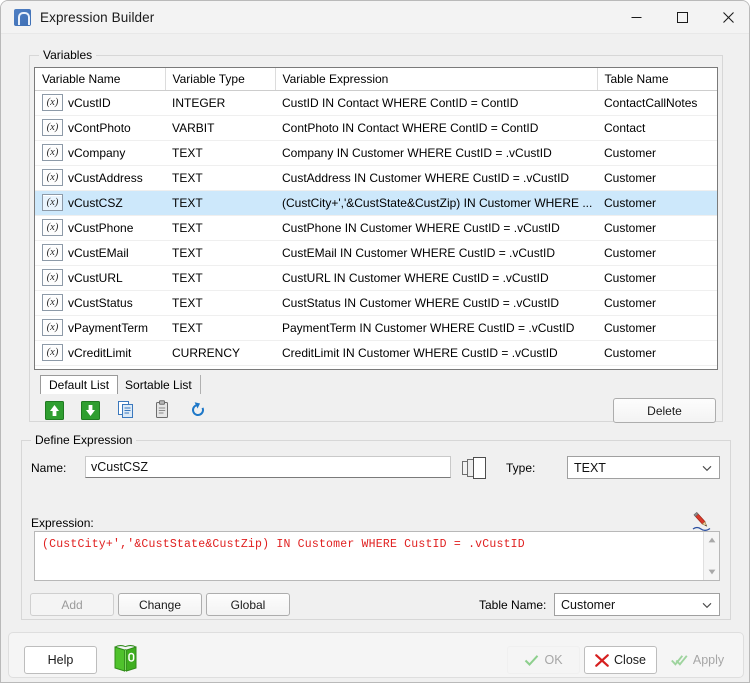 The width and height of the screenshot is (750, 683). Describe the element at coordinates (475, 469) in the screenshot. I see `cards-icon` at that location.